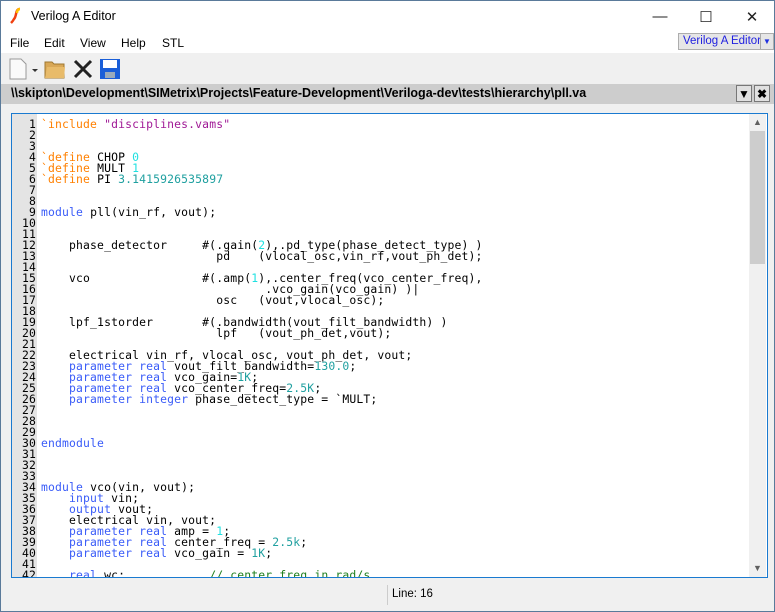 This screenshot has width=775, height=612. Describe the element at coordinates (251, 410) in the screenshot. I see `code-line: 27` at that location.